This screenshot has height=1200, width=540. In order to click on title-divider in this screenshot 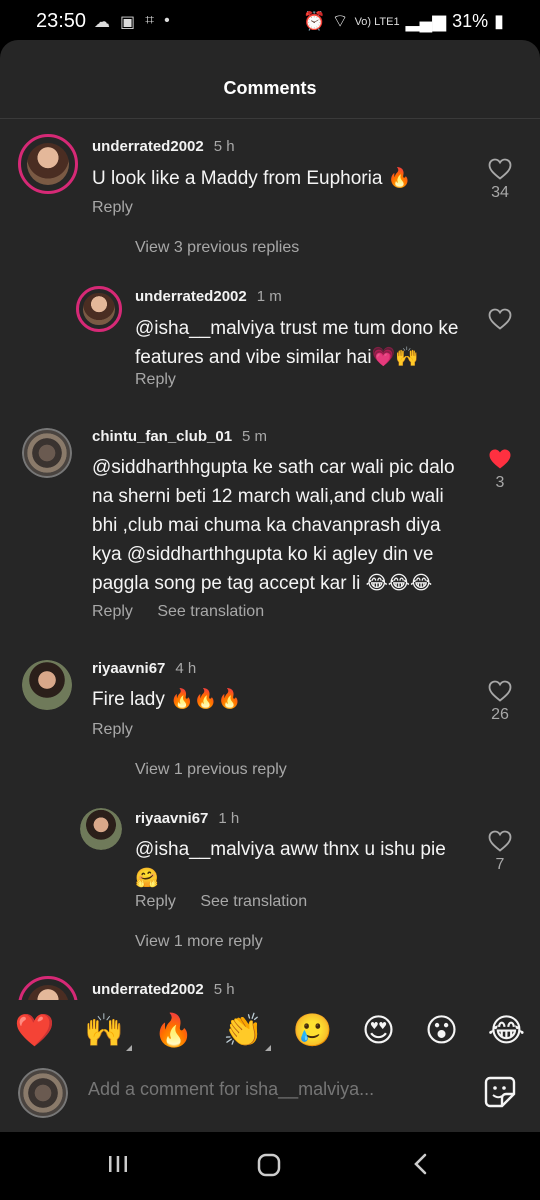, I will do `click(270, 118)`.